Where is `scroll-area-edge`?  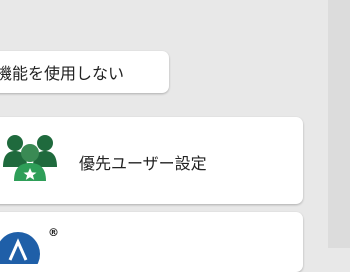
scroll-area-edge is located at coordinates (339, 124).